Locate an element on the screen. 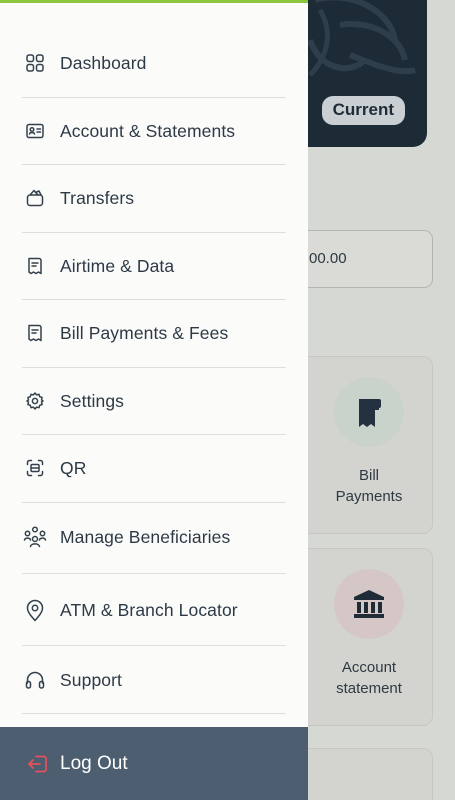  bank-icon is located at coordinates (369, 604).